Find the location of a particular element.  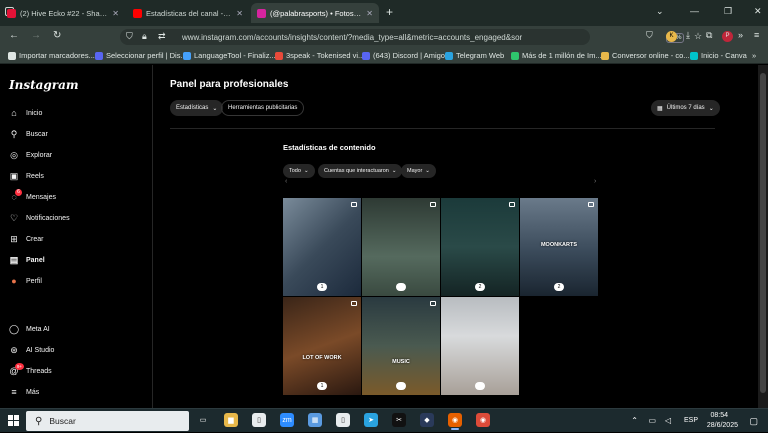

language-indicator: ESP is located at coordinates (691, 420).